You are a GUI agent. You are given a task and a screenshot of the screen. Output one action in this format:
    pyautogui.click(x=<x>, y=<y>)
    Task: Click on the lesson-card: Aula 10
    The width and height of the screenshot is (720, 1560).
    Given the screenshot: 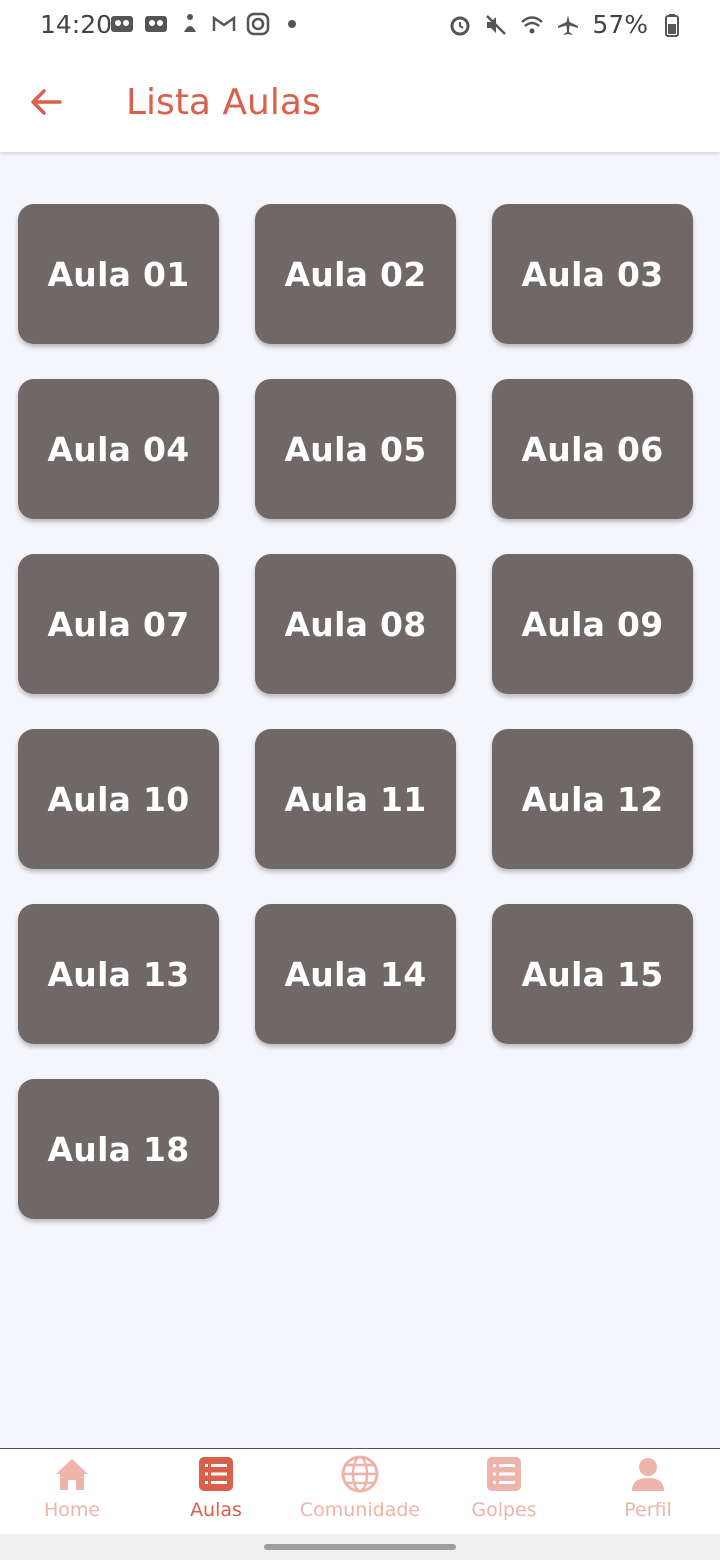 What is the action you would take?
    pyautogui.click(x=118, y=799)
    